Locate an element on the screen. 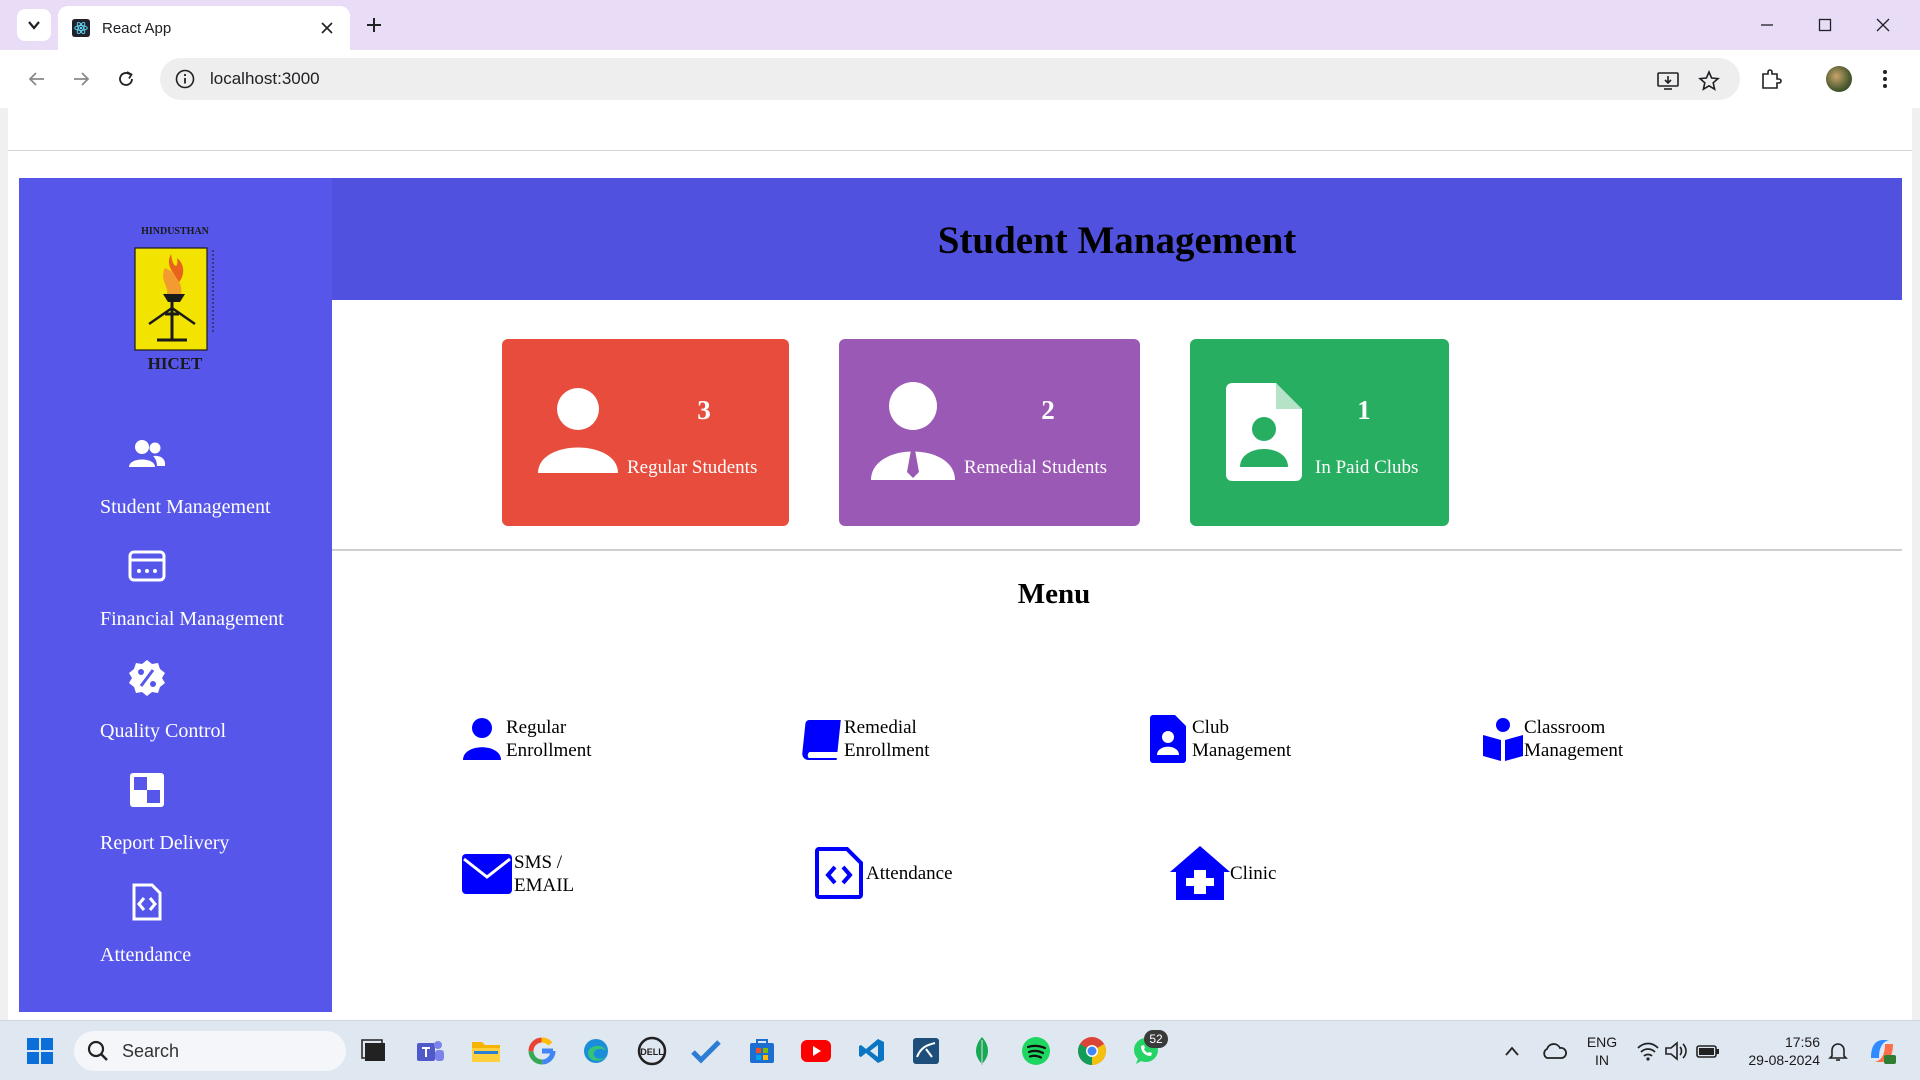 Image resolution: width=1920 pixels, height=1080 pixels. volume-tray is located at coordinates (1676, 1051).